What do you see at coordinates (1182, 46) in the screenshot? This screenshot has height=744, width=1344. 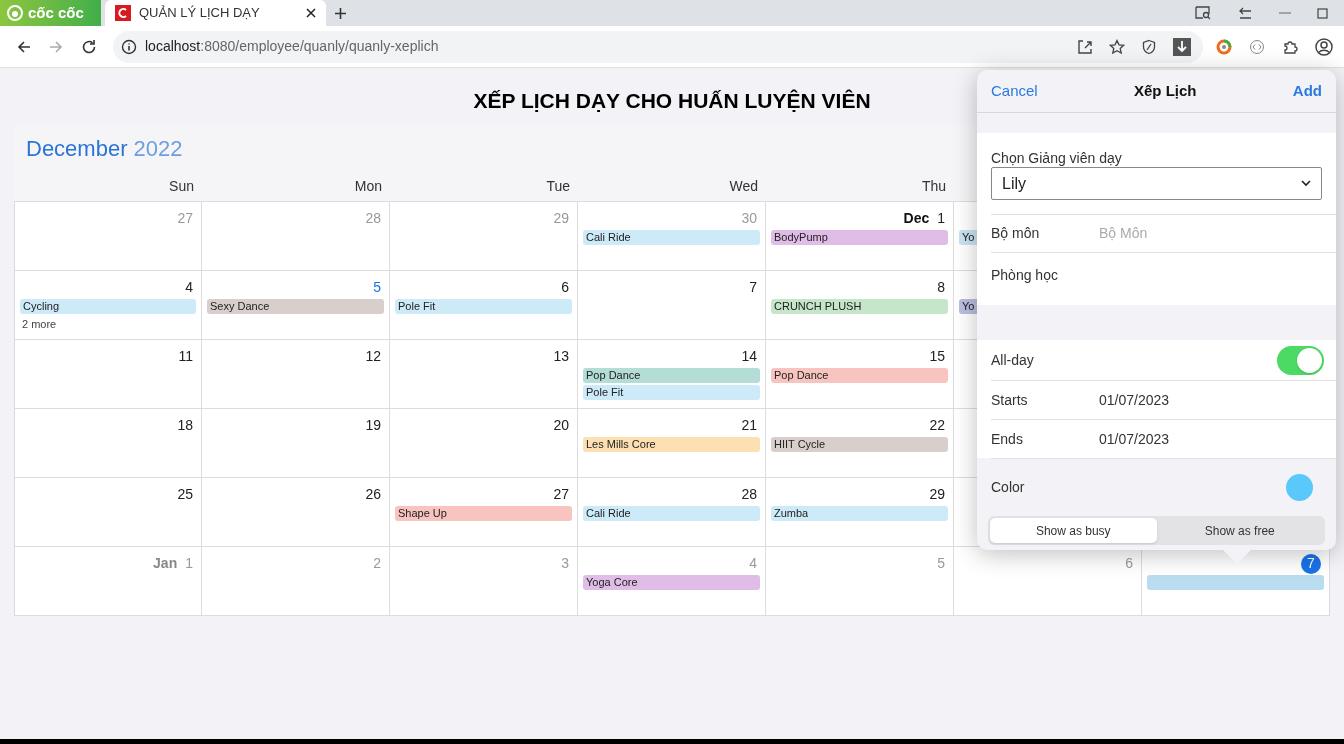 I see `download-icon` at bounding box center [1182, 46].